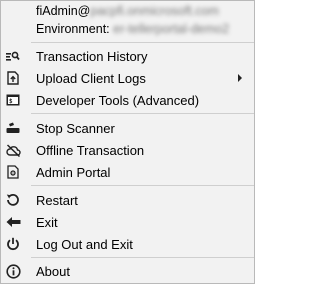 This screenshot has width=320, height=284. I want to click on upload-document-icon, so click(13, 78).